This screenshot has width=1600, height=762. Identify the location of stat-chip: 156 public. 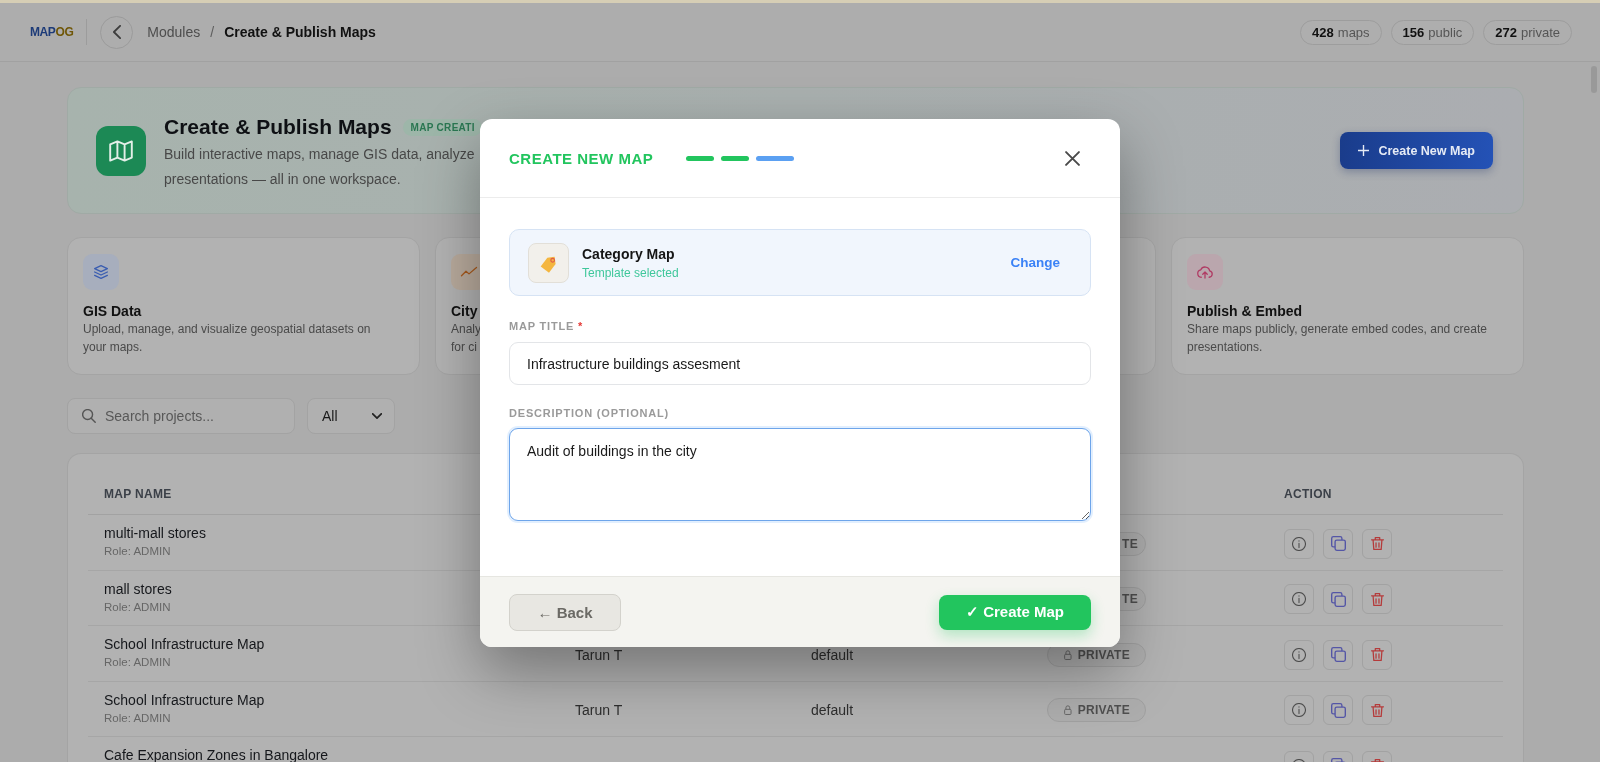
(1432, 32).